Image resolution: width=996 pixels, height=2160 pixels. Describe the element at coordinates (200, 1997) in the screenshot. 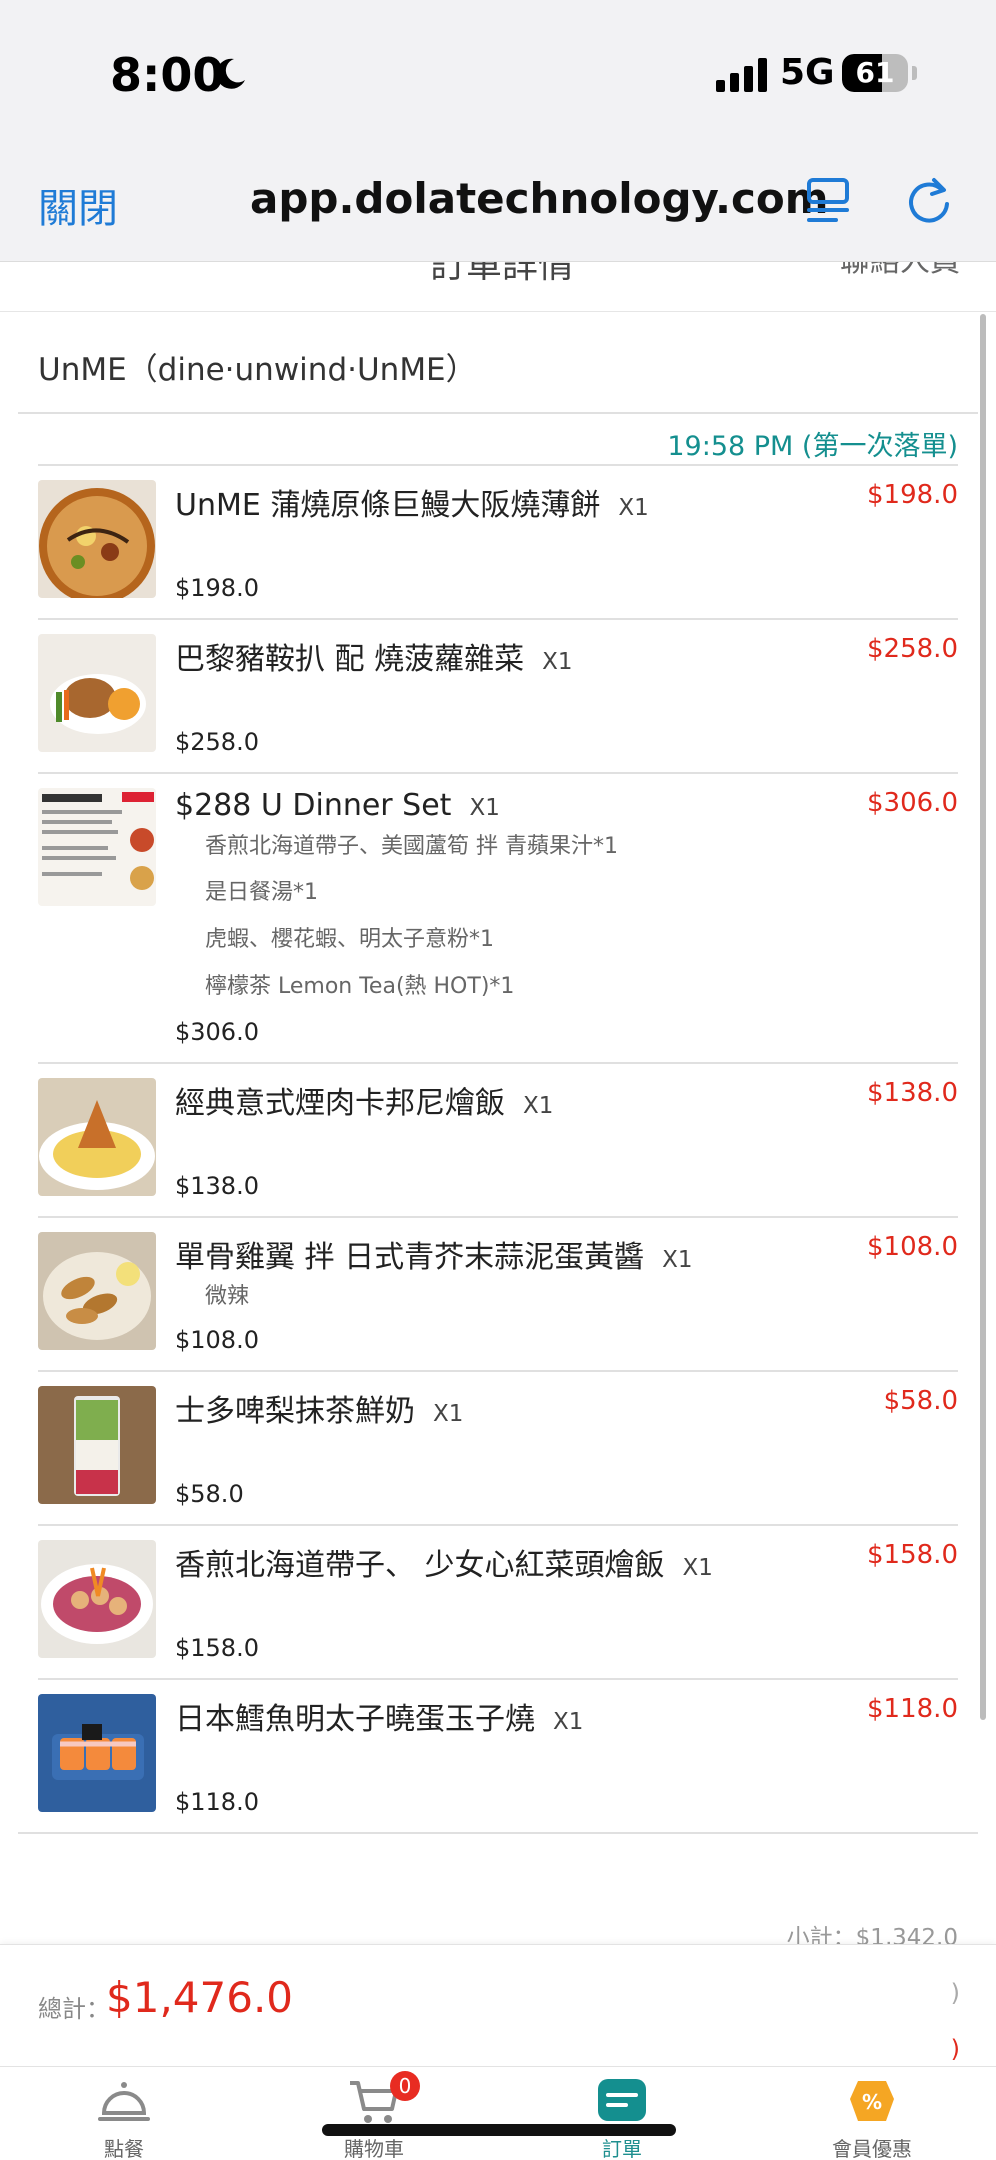

I see `total-amount: $1,476.0` at that location.